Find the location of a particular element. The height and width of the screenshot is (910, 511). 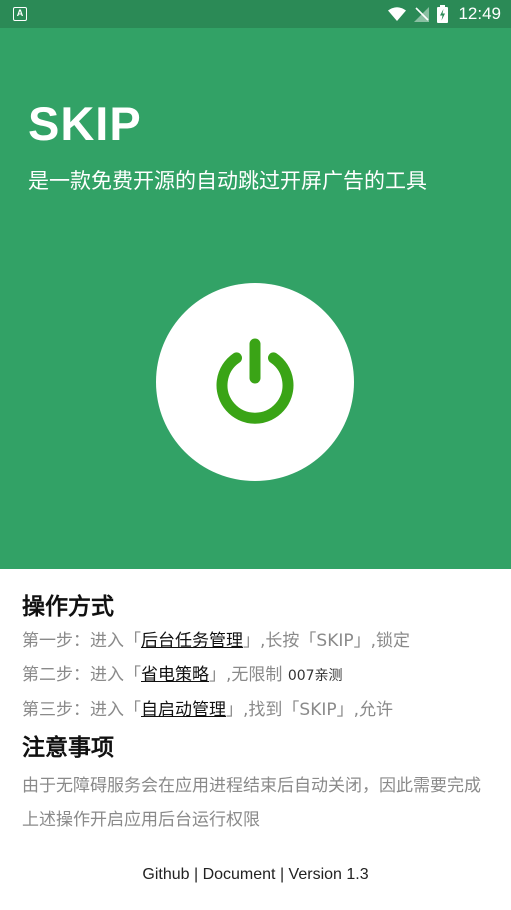

status-icons: 12:49 is located at coordinates (444, 14).